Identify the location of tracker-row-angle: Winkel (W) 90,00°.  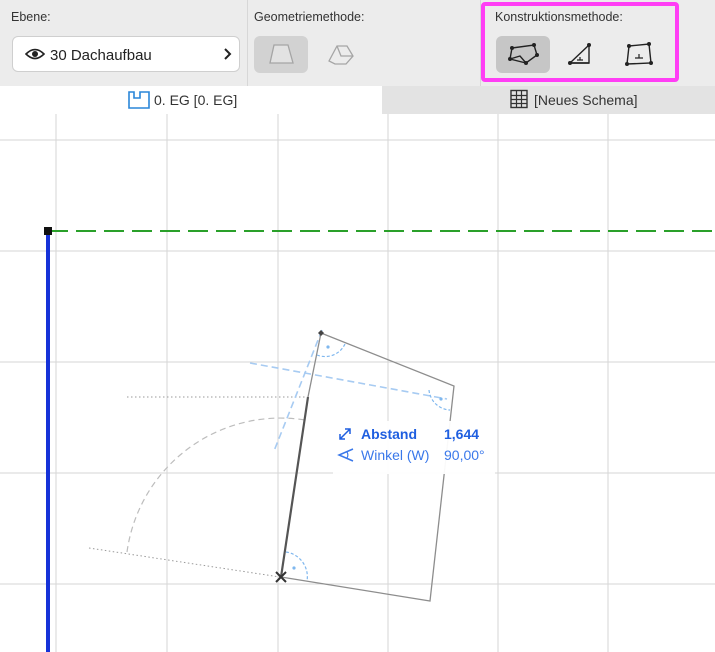
(416, 455).